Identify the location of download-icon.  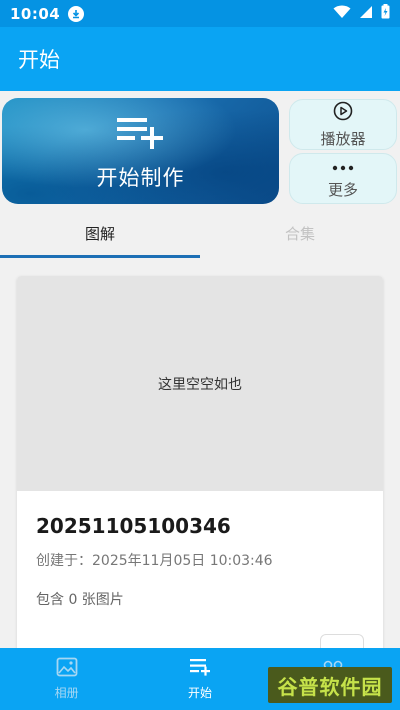
(76, 13).